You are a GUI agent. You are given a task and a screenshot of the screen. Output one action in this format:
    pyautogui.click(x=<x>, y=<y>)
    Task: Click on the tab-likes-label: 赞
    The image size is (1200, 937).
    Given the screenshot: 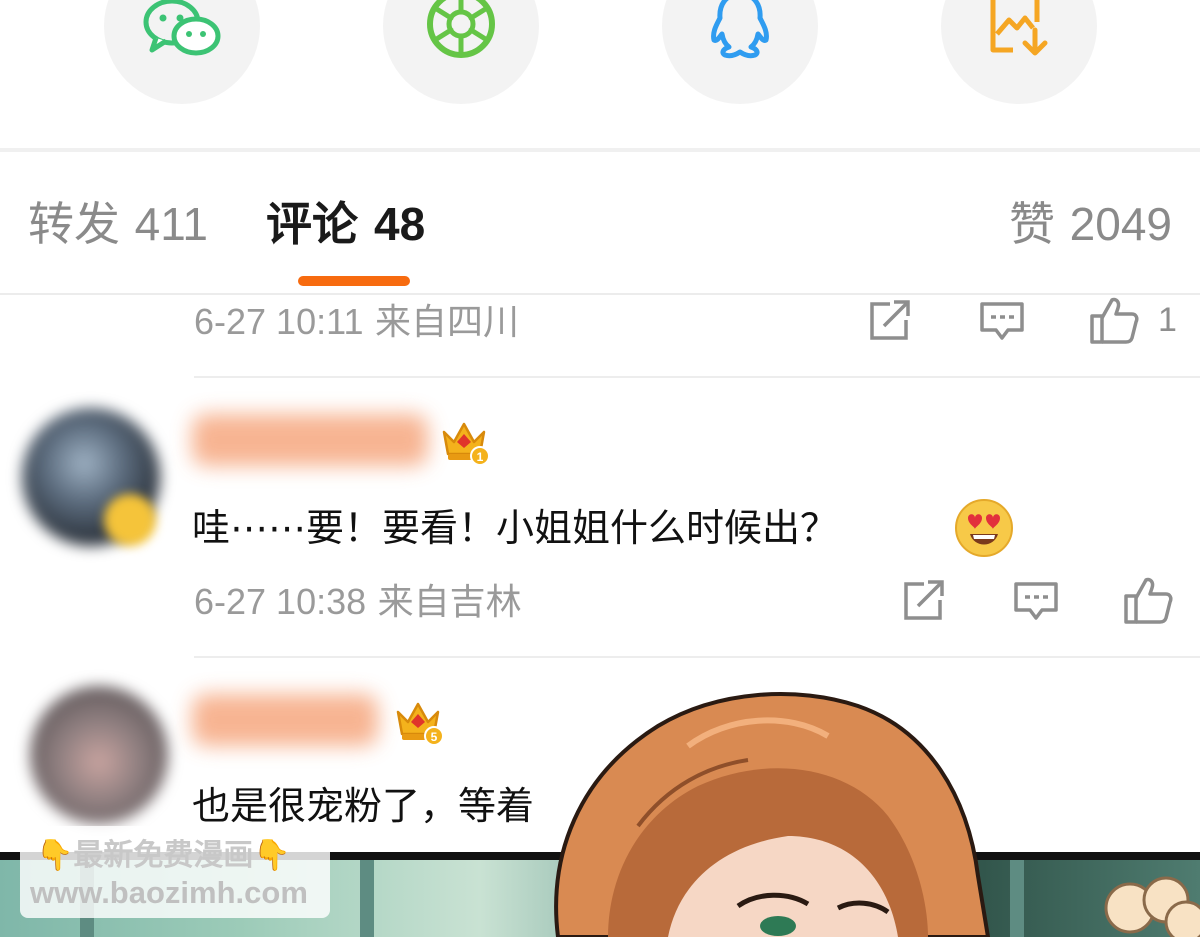 What is the action you would take?
    pyautogui.click(x=1032, y=224)
    